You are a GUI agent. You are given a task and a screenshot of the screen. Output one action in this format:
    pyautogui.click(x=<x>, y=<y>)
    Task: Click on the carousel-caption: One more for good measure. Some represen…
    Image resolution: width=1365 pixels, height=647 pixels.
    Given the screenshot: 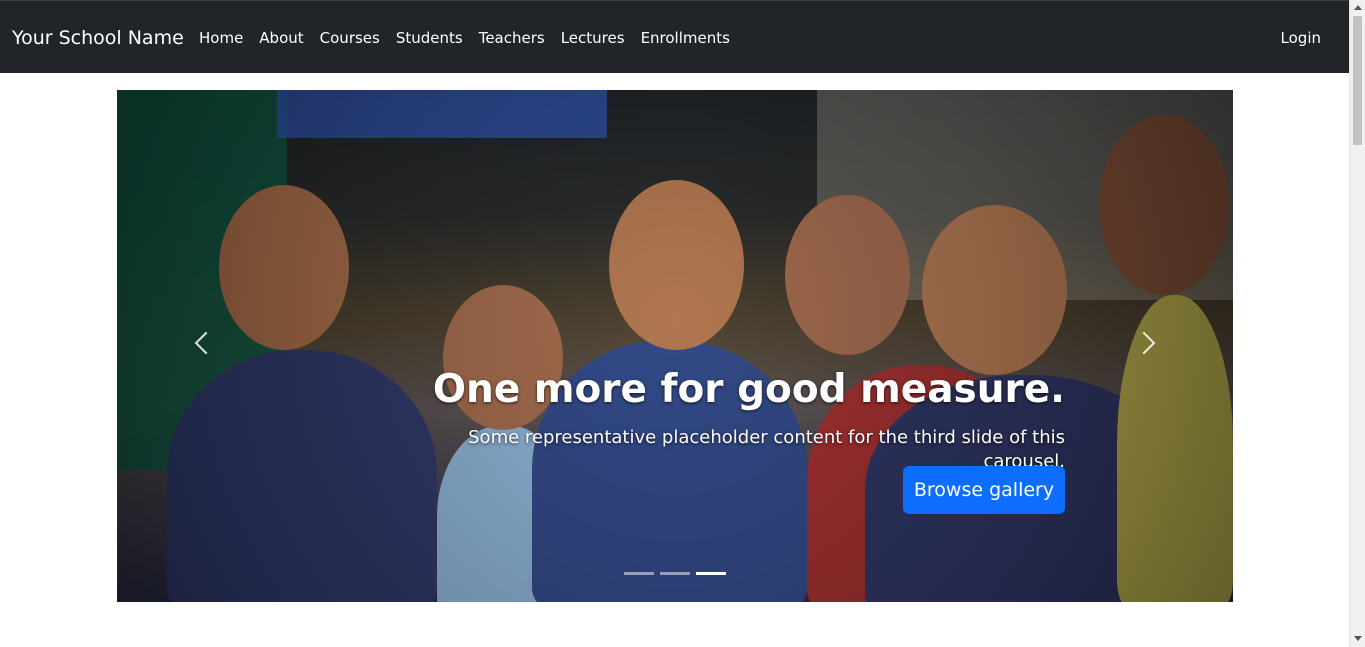 What is the action you would take?
    pyautogui.click(x=733, y=419)
    